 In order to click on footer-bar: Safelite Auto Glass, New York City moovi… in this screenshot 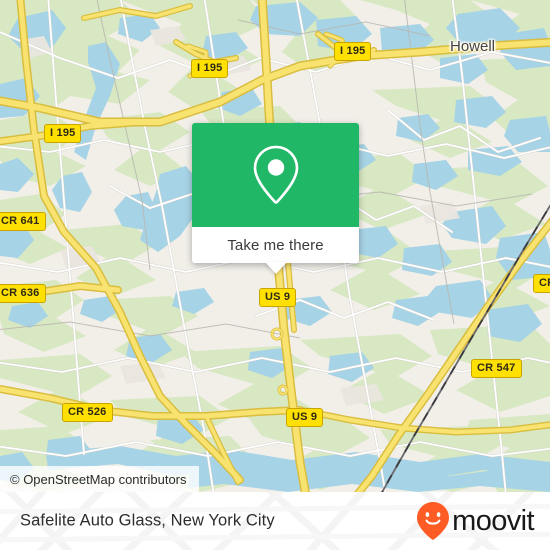, I will do `click(275, 521)`.